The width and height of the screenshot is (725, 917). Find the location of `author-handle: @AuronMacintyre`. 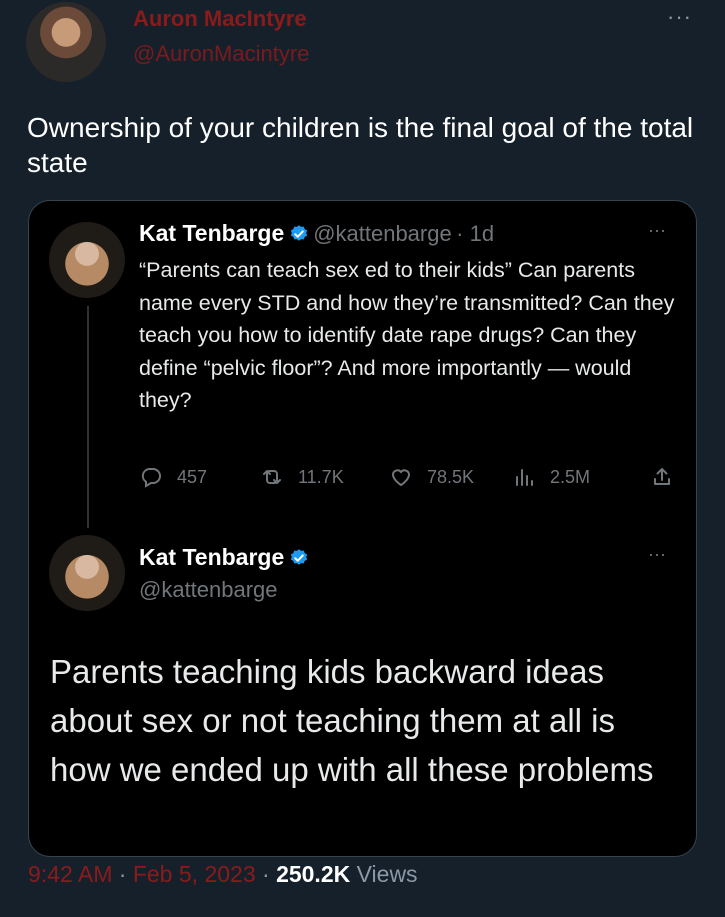

author-handle: @AuronMacintyre is located at coordinates (221, 54).